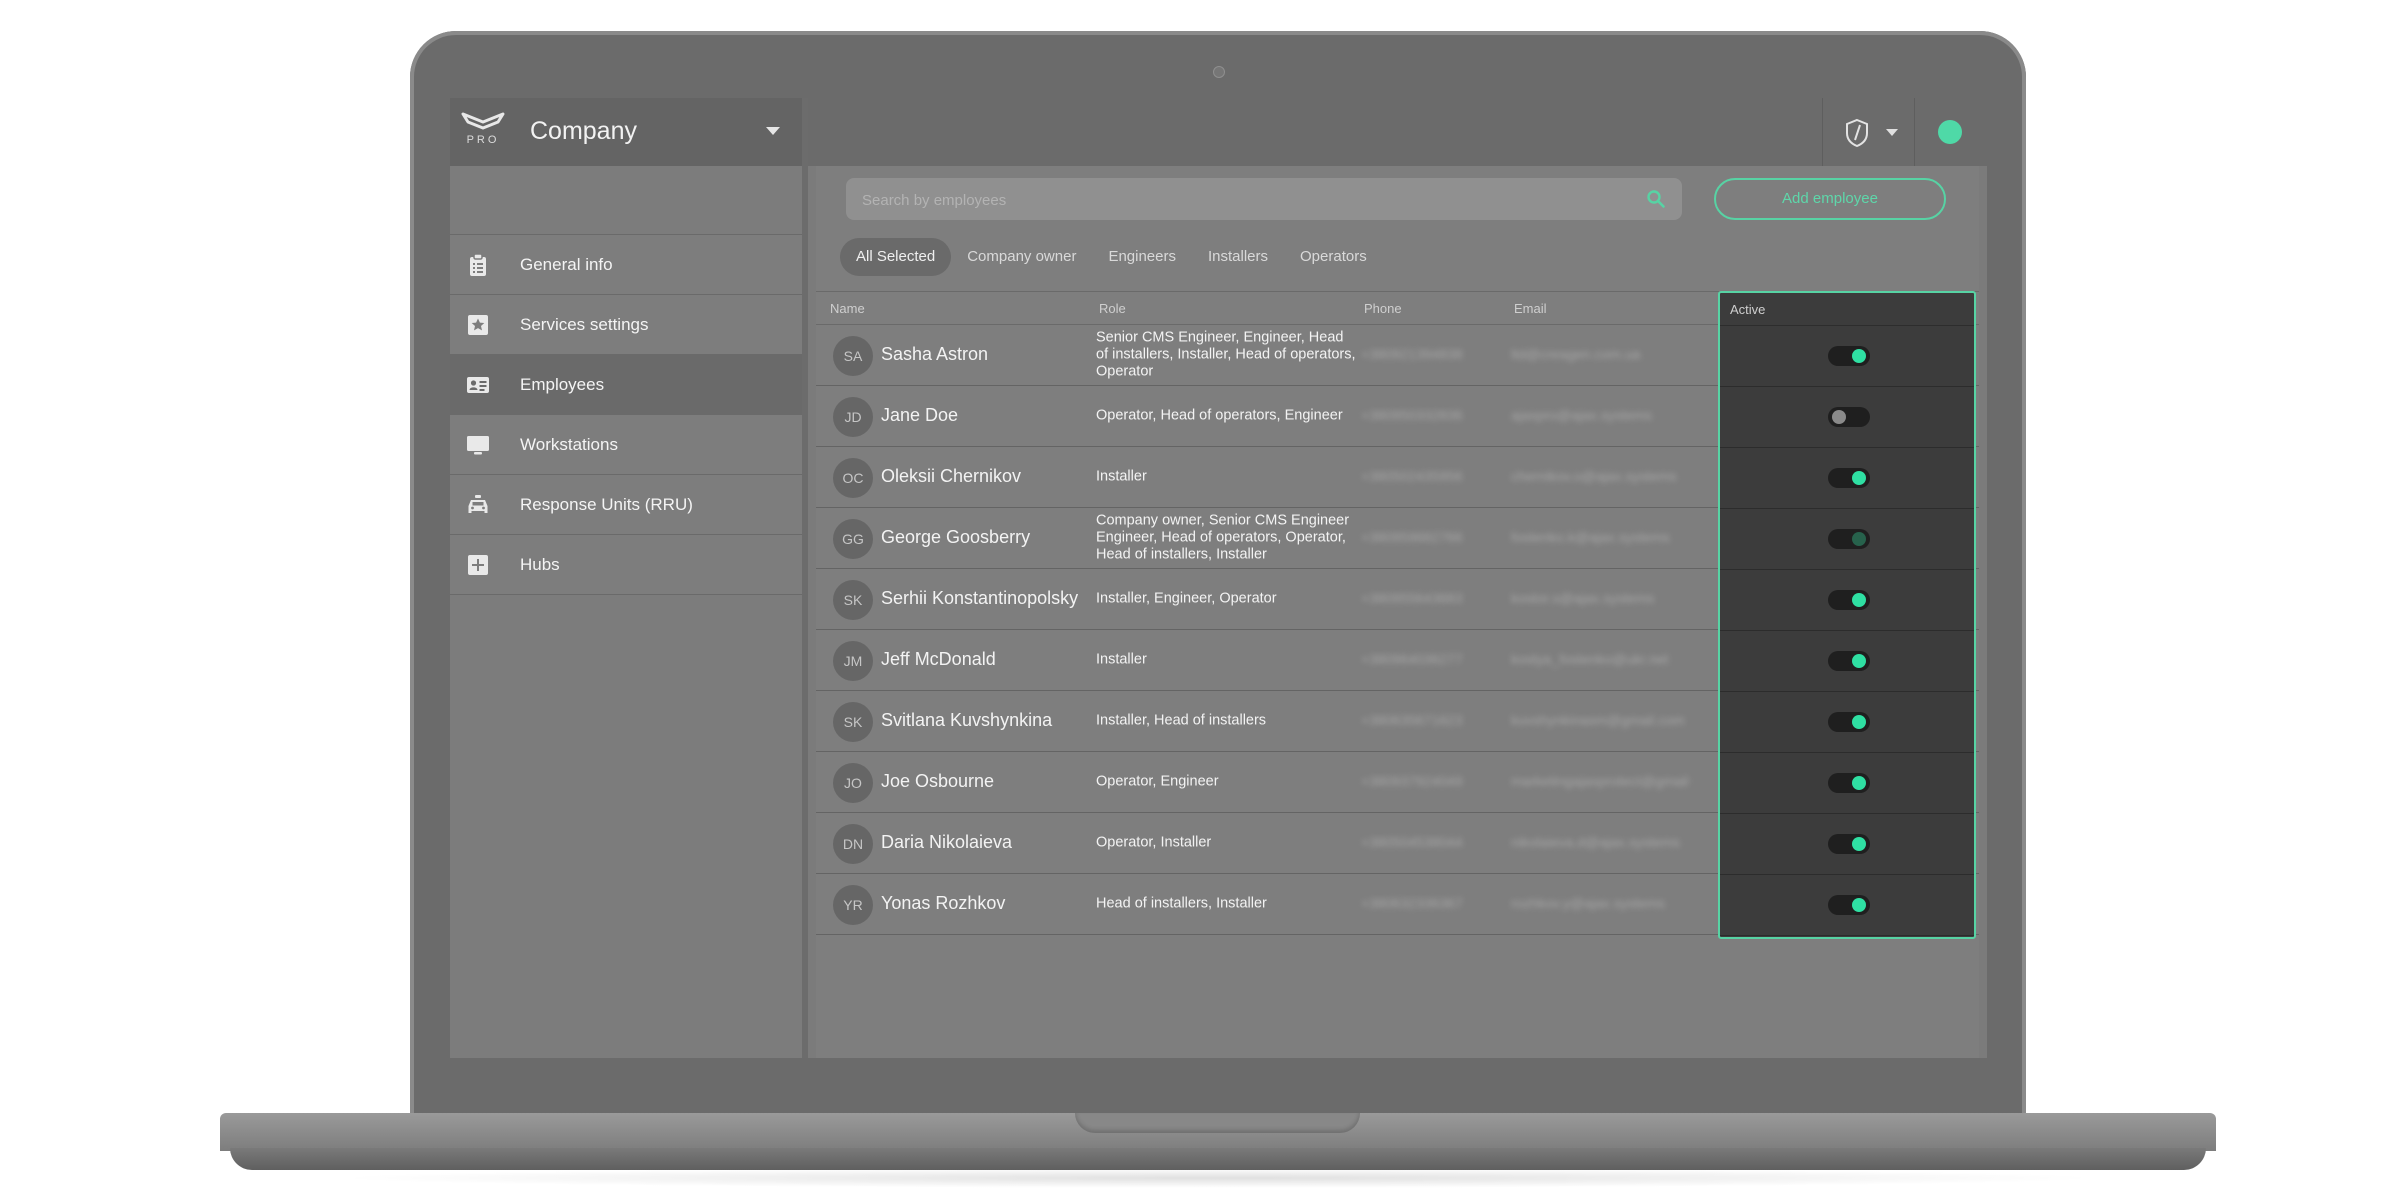  What do you see at coordinates (1598, 720) in the screenshot?
I see `employee-email: kuvshynkinasm@gmail.com` at bounding box center [1598, 720].